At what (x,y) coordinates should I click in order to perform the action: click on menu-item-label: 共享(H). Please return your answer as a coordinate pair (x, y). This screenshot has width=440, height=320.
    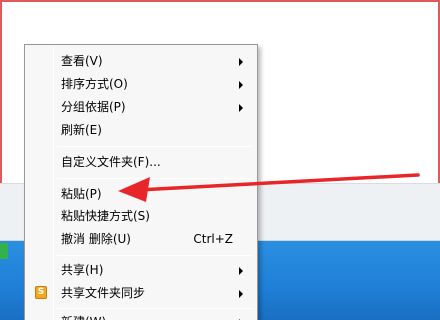
    Looking at the image, I should click on (82, 270).